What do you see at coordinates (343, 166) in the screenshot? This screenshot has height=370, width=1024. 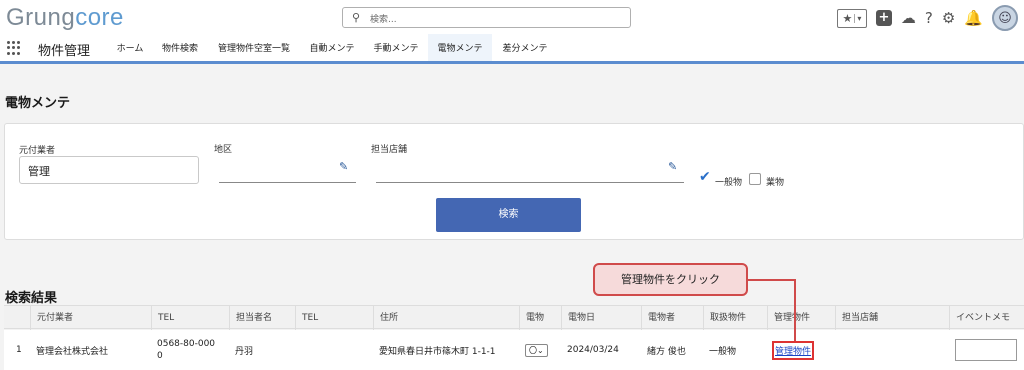 I see `chiku-pencil-icon: ✎` at bounding box center [343, 166].